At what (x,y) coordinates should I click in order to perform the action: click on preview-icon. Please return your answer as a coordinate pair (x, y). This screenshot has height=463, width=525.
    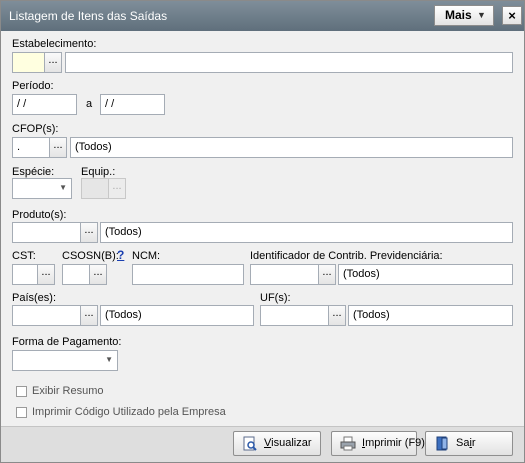
    Looking at the image, I should click on (250, 443).